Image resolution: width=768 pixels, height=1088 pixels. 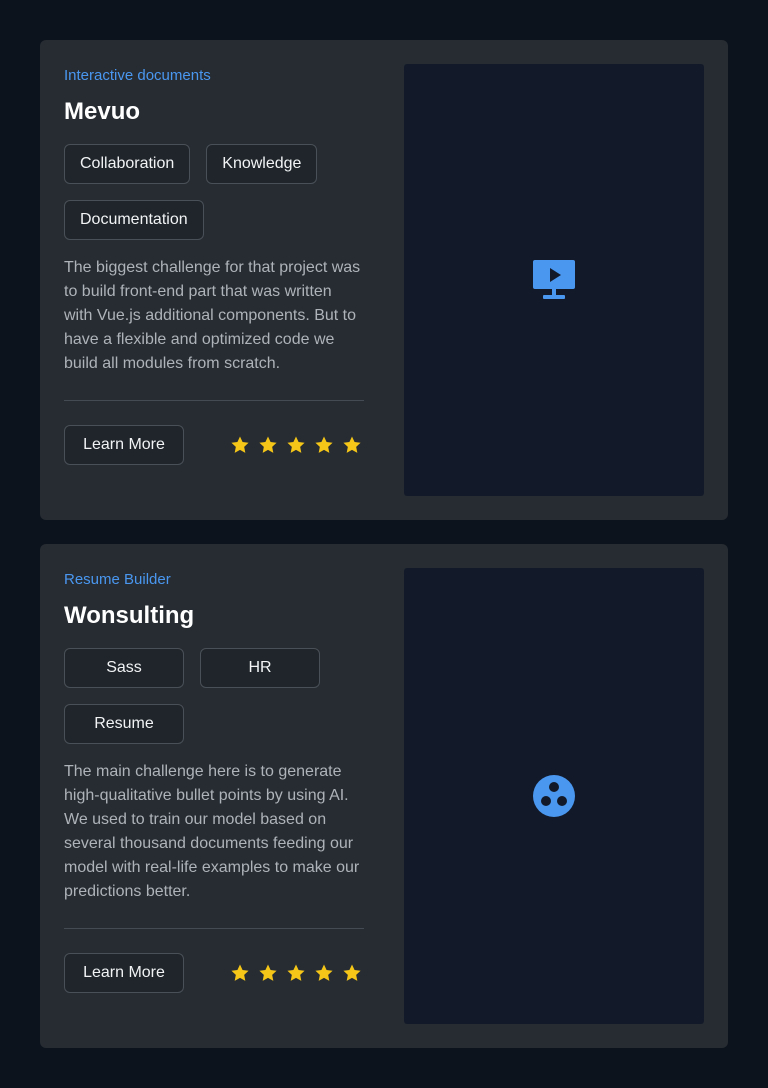 I want to click on project-category: Resume Builder, so click(x=117, y=579).